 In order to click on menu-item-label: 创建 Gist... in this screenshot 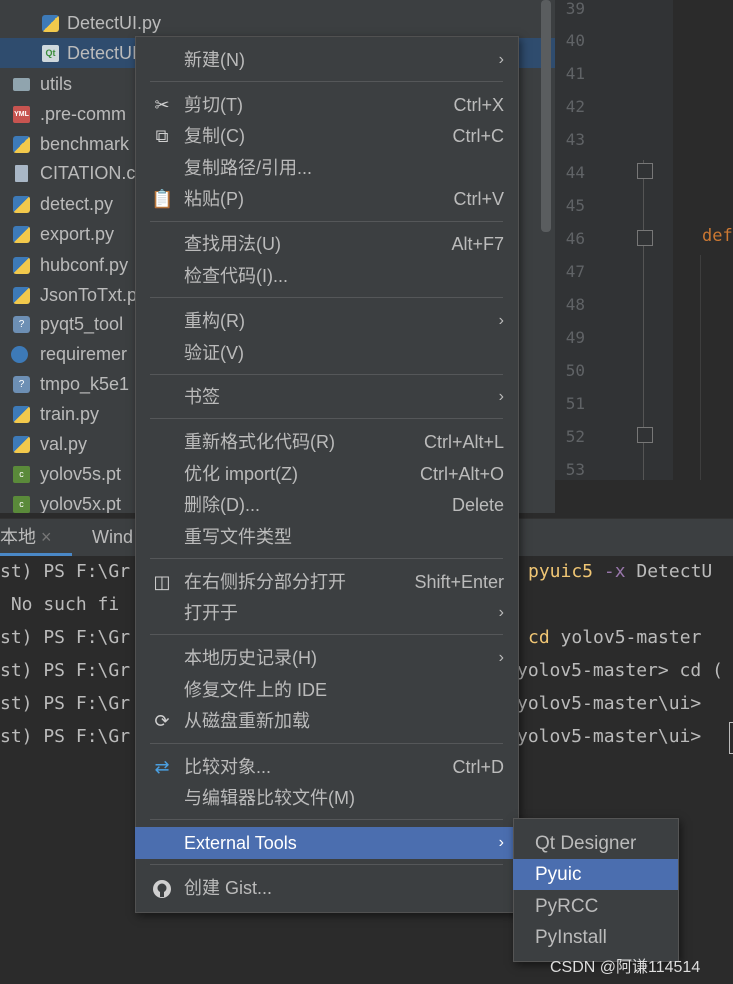, I will do `click(228, 888)`.